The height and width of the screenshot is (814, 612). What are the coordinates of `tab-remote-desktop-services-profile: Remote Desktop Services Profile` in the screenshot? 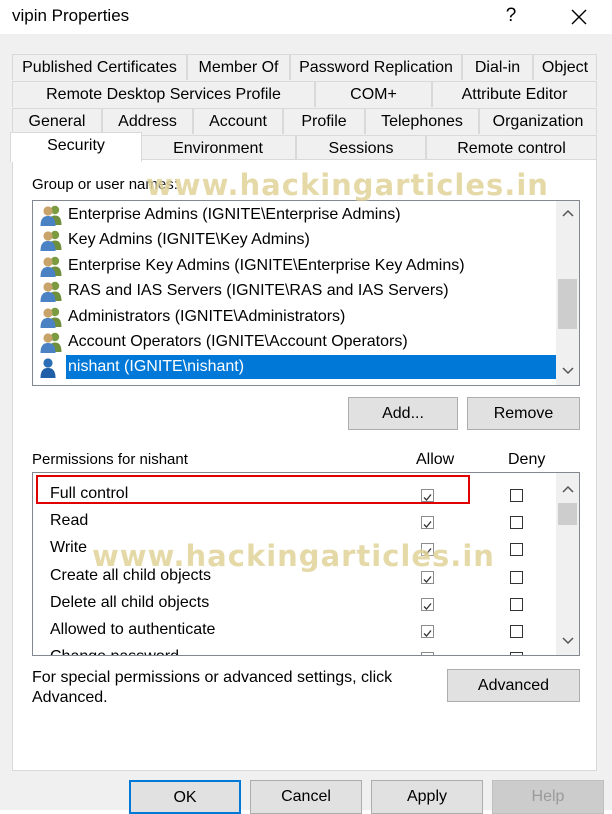 It's located at (163, 94).